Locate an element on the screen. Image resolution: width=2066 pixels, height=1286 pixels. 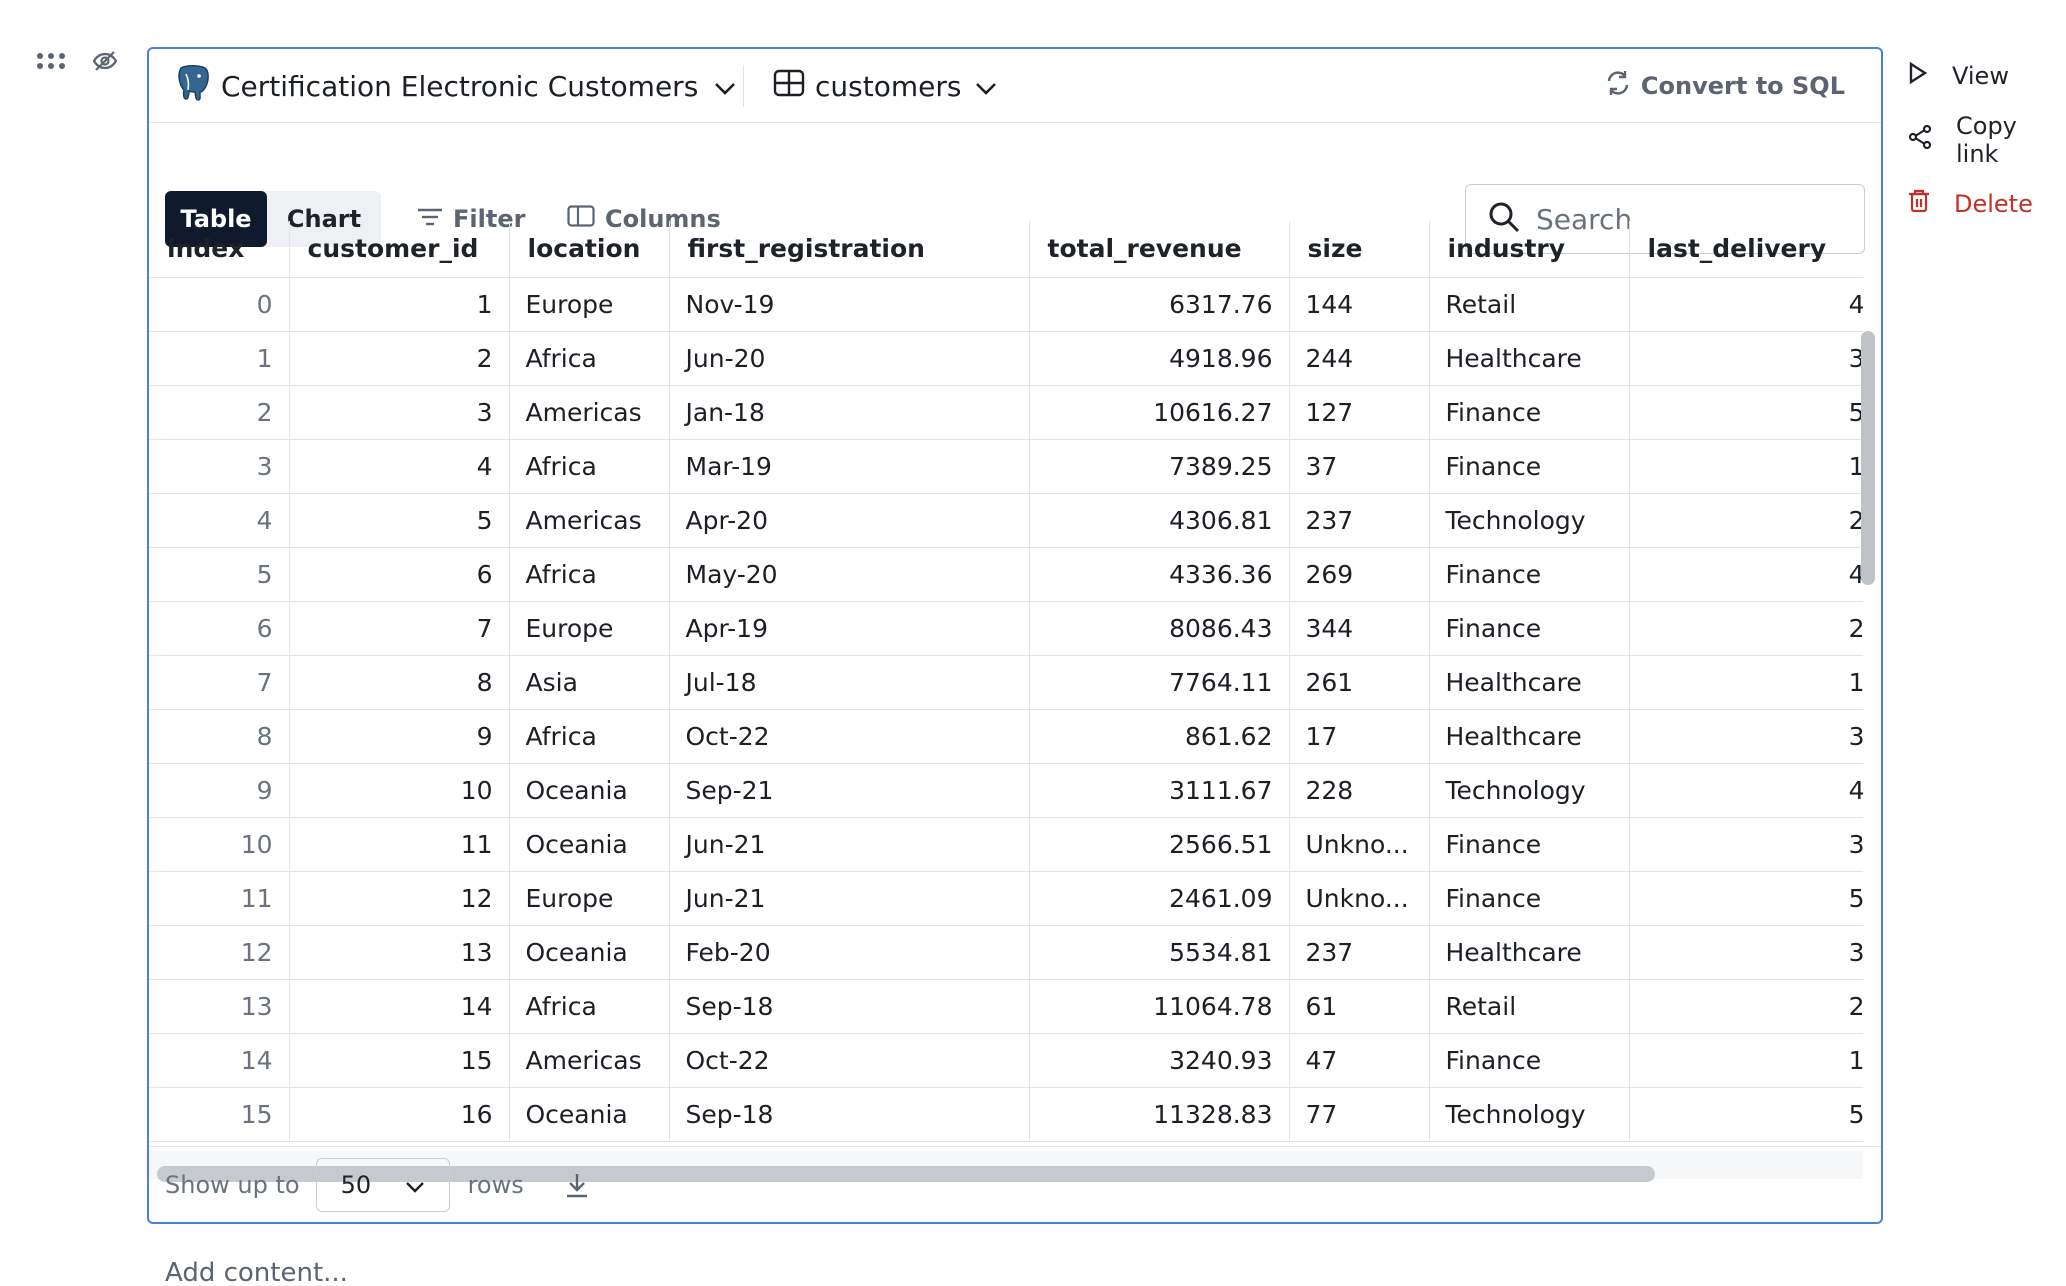
cell-total-revenue: 7389.25 is located at coordinates (1159, 466).